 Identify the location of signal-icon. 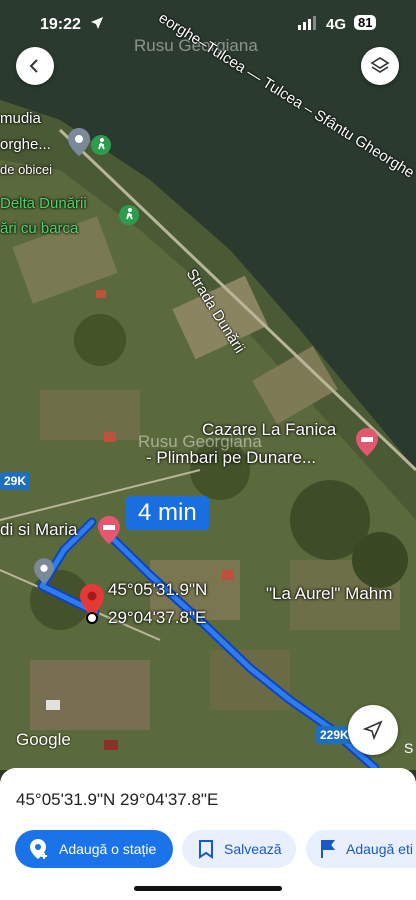
(308, 25).